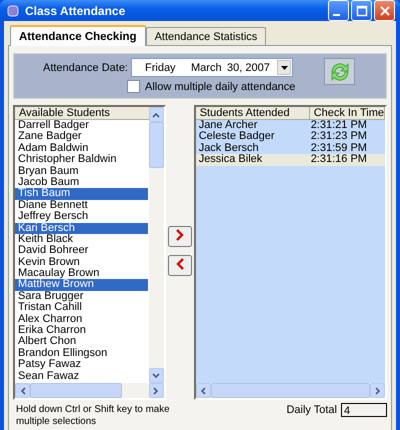 This screenshot has width=400, height=430. Describe the element at coordinates (81, 182) in the screenshot. I see `list-item: Jacob Baum` at that location.